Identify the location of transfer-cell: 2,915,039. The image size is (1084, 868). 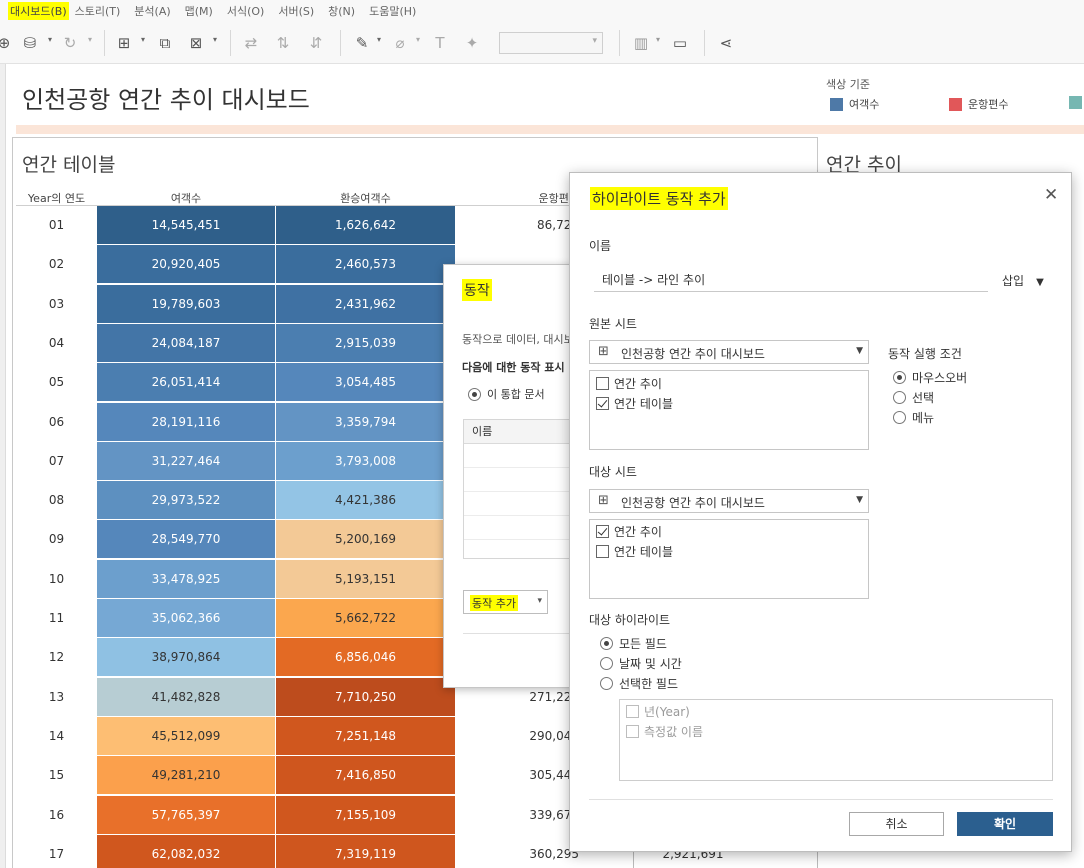
(365, 342).